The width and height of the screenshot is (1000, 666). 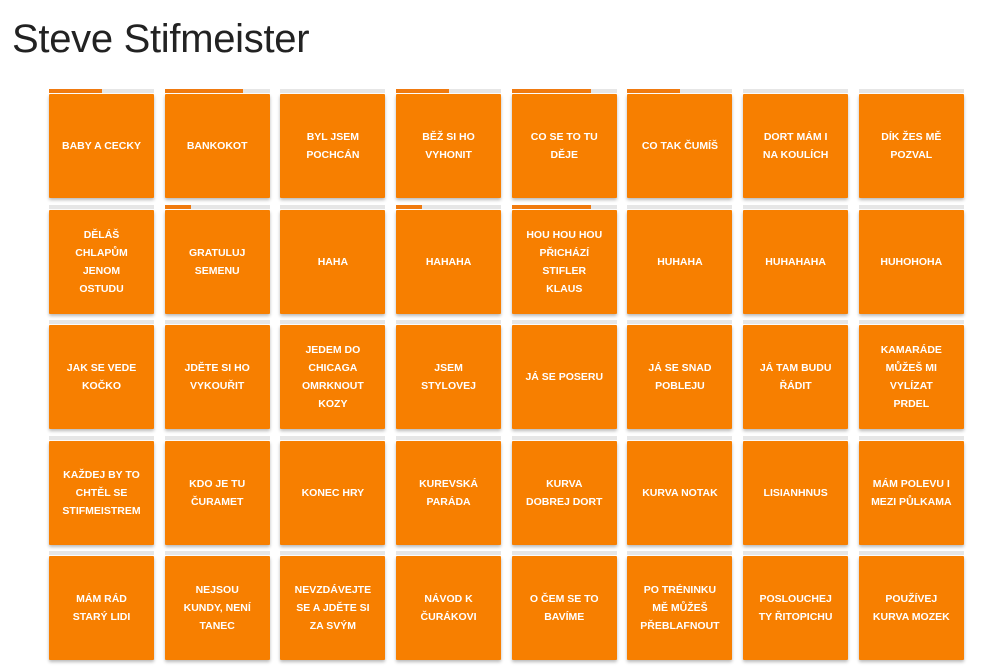 I want to click on sound-button-label: POUŽÍVEJ KURVA MOZEK, so click(x=911, y=608).